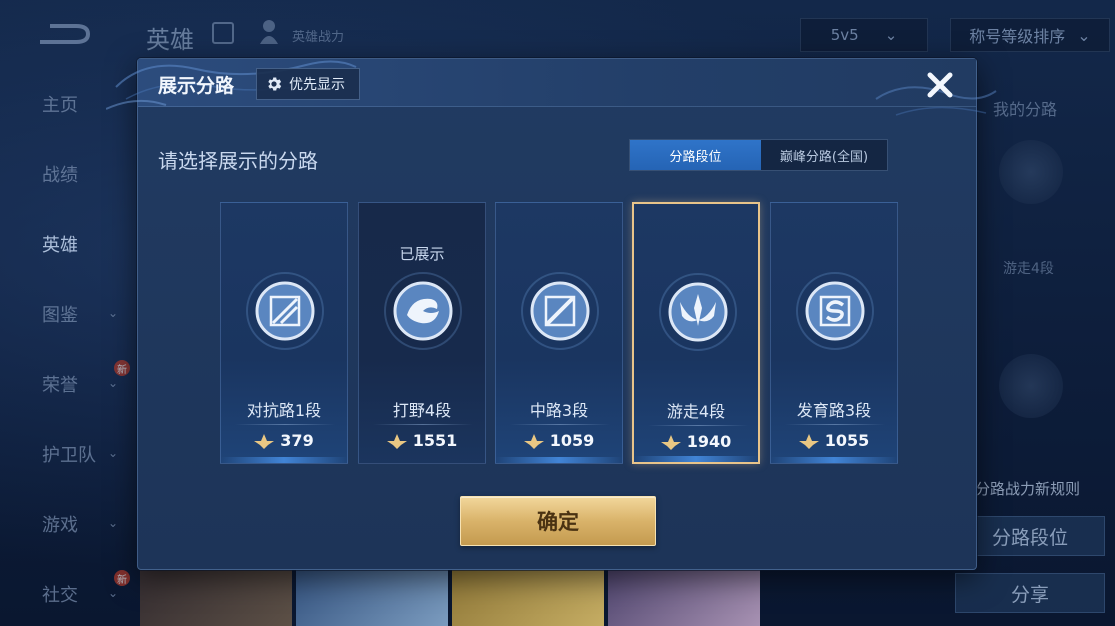 This screenshot has width=1115, height=626. What do you see at coordinates (284, 410) in the screenshot?
I see `lane-name: 对抗路1段` at bounding box center [284, 410].